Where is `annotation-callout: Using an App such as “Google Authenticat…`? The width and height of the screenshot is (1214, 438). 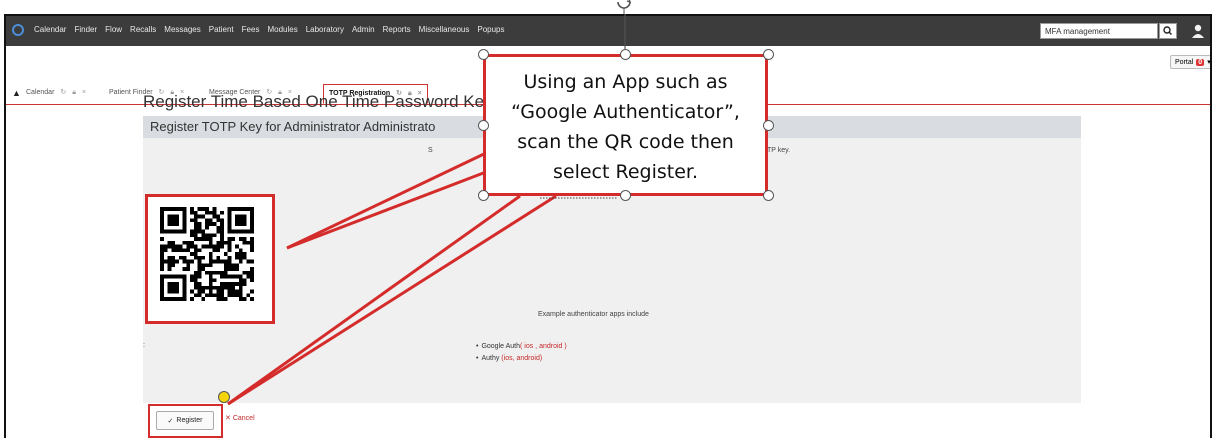
annotation-callout: Using an App such as “Google Authenticat… is located at coordinates (625, 125).